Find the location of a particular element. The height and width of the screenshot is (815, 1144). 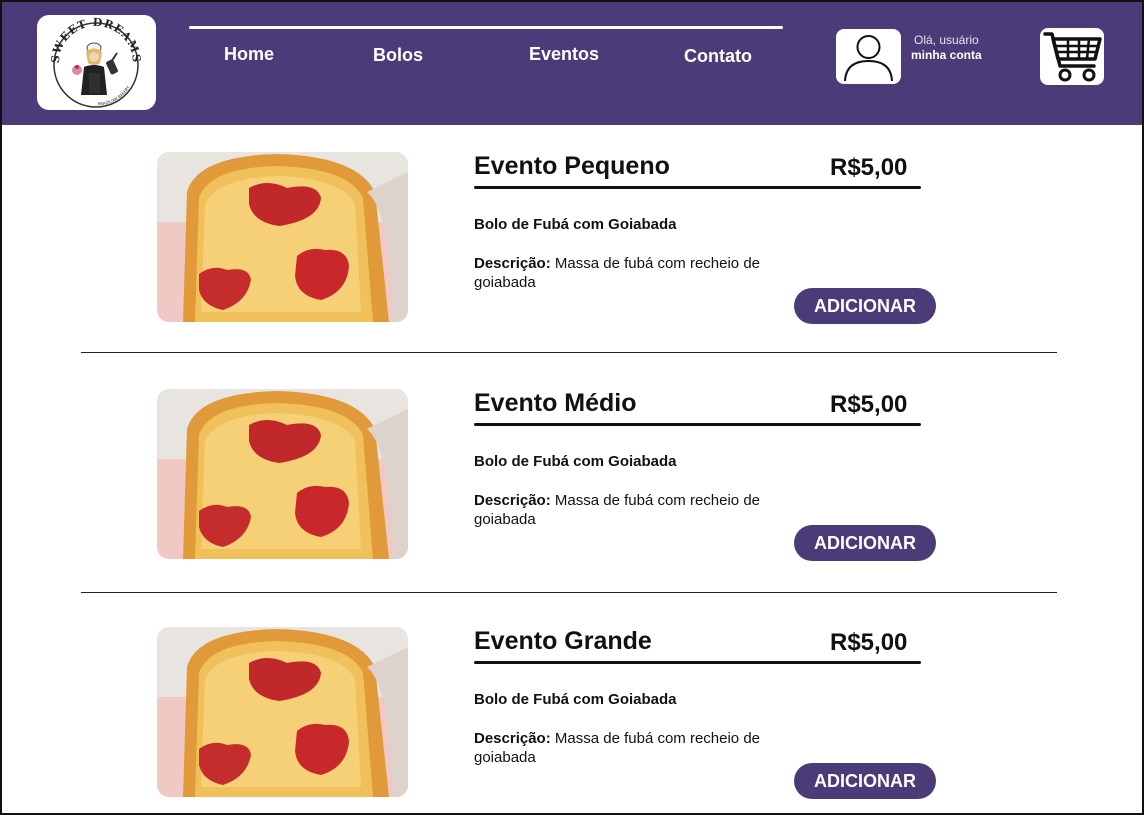

cart-button is located at coordinates (1072, 56).